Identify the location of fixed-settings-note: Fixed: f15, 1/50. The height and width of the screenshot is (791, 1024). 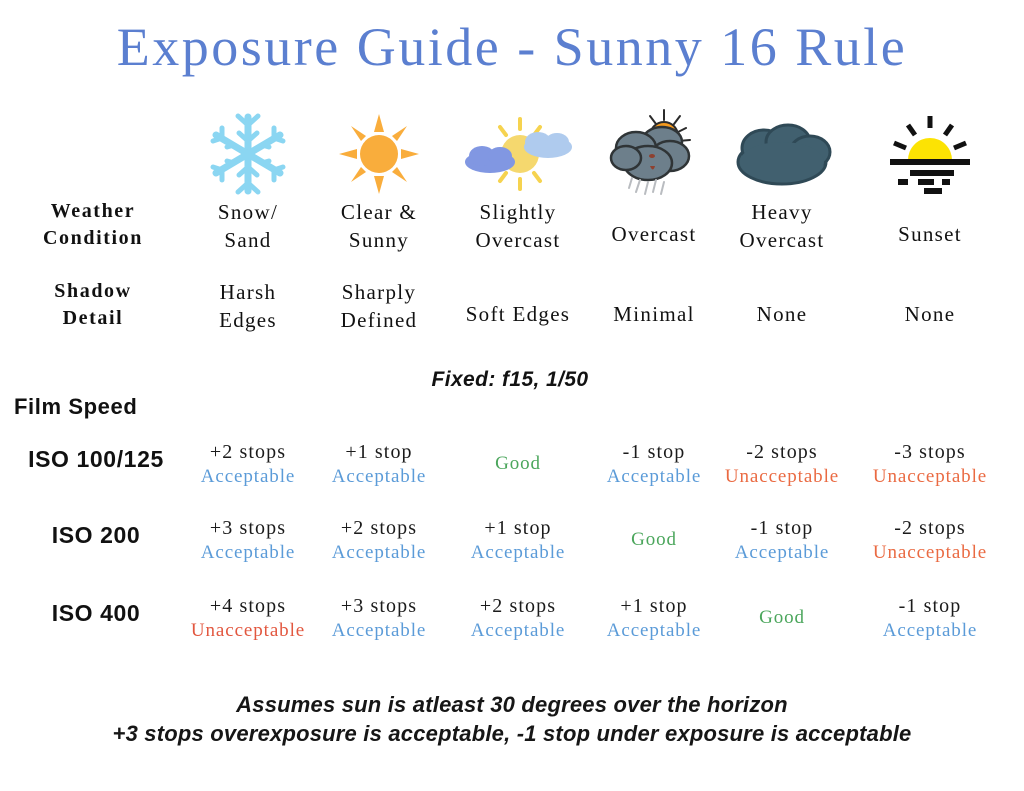
(510, 379).